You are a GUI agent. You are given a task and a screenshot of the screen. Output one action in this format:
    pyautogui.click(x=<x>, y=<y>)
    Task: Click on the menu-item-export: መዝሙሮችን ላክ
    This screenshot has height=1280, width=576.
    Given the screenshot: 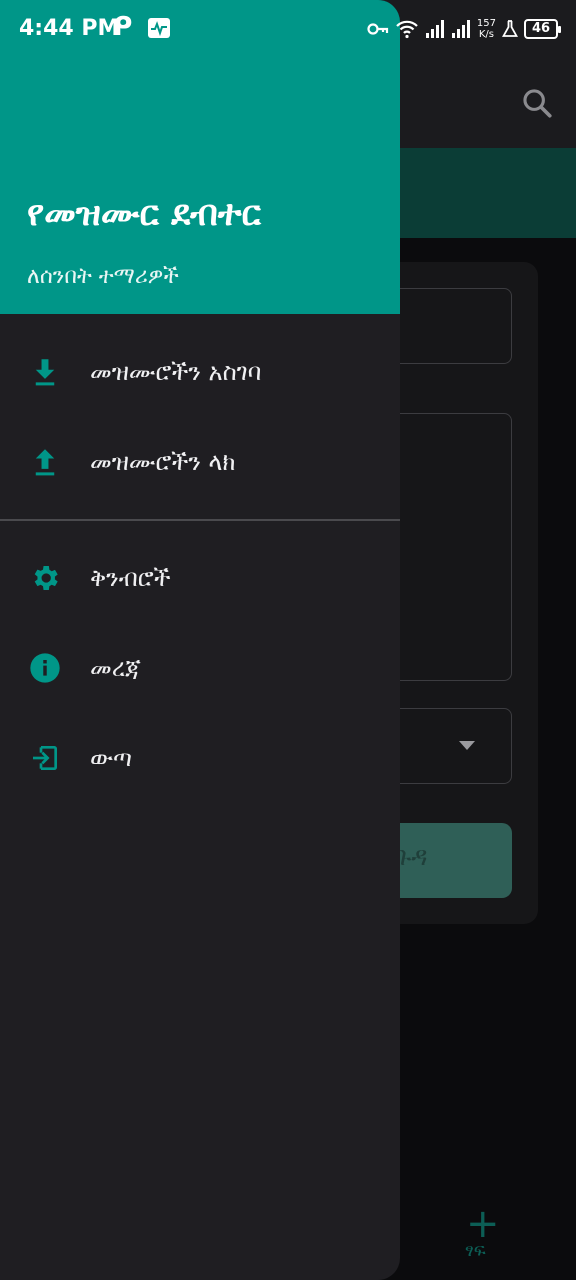 What is the action you would take?
    pyautogui.click(x=200, y=462)
    